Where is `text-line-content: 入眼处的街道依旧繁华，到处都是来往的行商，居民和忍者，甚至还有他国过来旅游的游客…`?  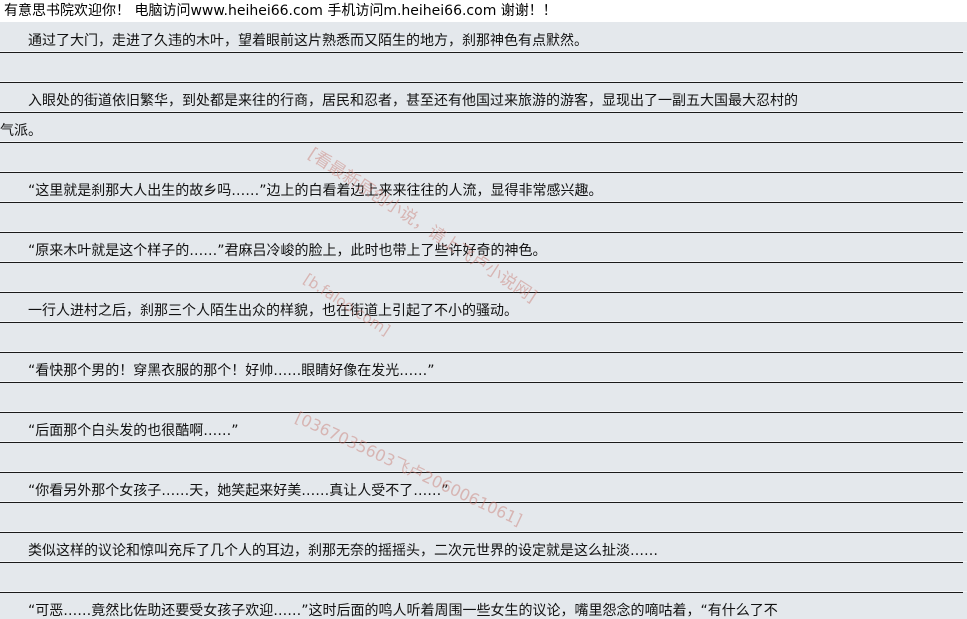 text-line-content: 入眼处的街道依旧繁华，到处都是来往的行商，居民和忍者，甚至还有他国过来旅游的游客… is located at coordinates (399, 101).